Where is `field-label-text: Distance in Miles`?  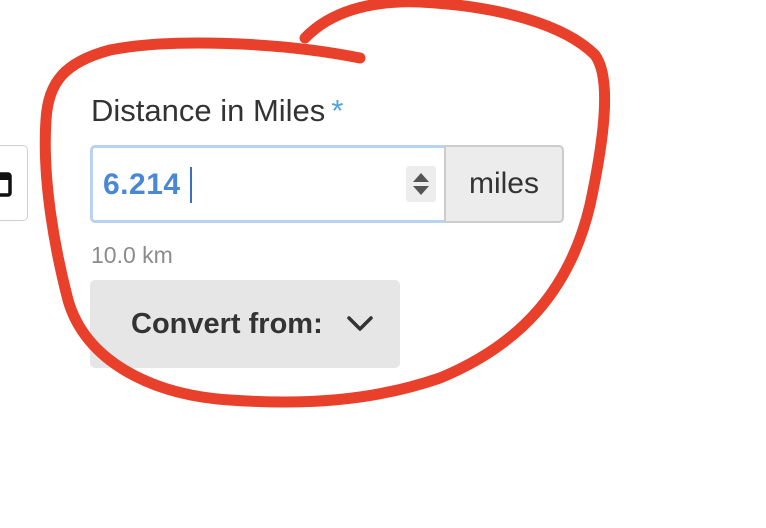 field-label-text: Distance in Miles is located at coordinates (208, 110).